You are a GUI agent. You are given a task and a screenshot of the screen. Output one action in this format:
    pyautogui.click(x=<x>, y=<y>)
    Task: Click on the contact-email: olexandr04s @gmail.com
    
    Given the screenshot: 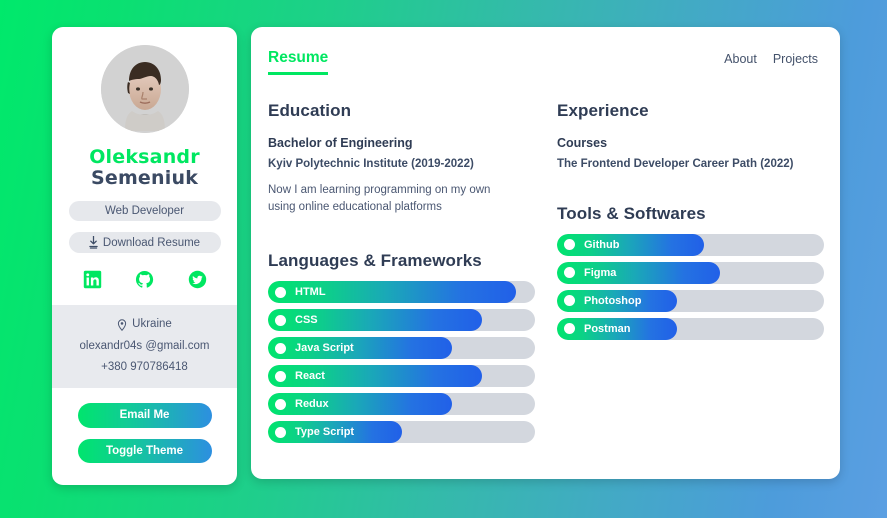 What is the action you would take?
    pyautogui.click(x=144, y=346)
    